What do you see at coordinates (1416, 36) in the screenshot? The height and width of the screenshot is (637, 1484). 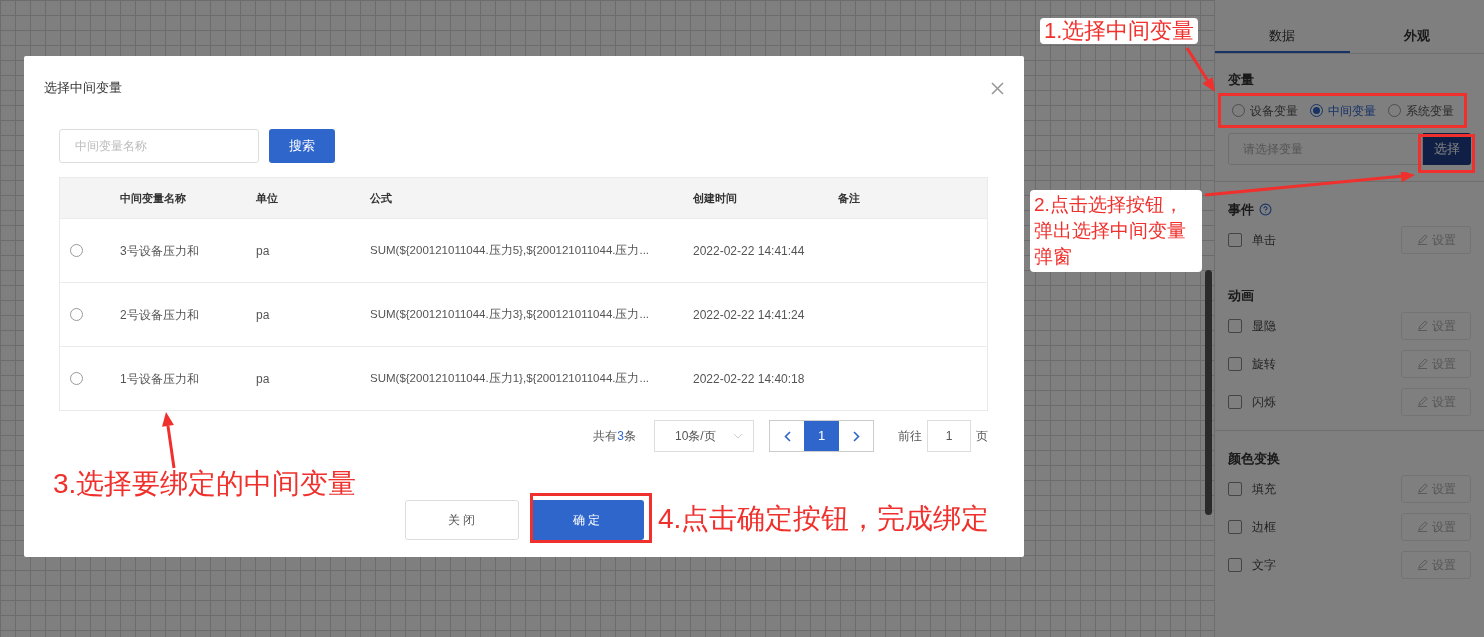 I see `tab: 外观` at bounding box center [1416, 36].